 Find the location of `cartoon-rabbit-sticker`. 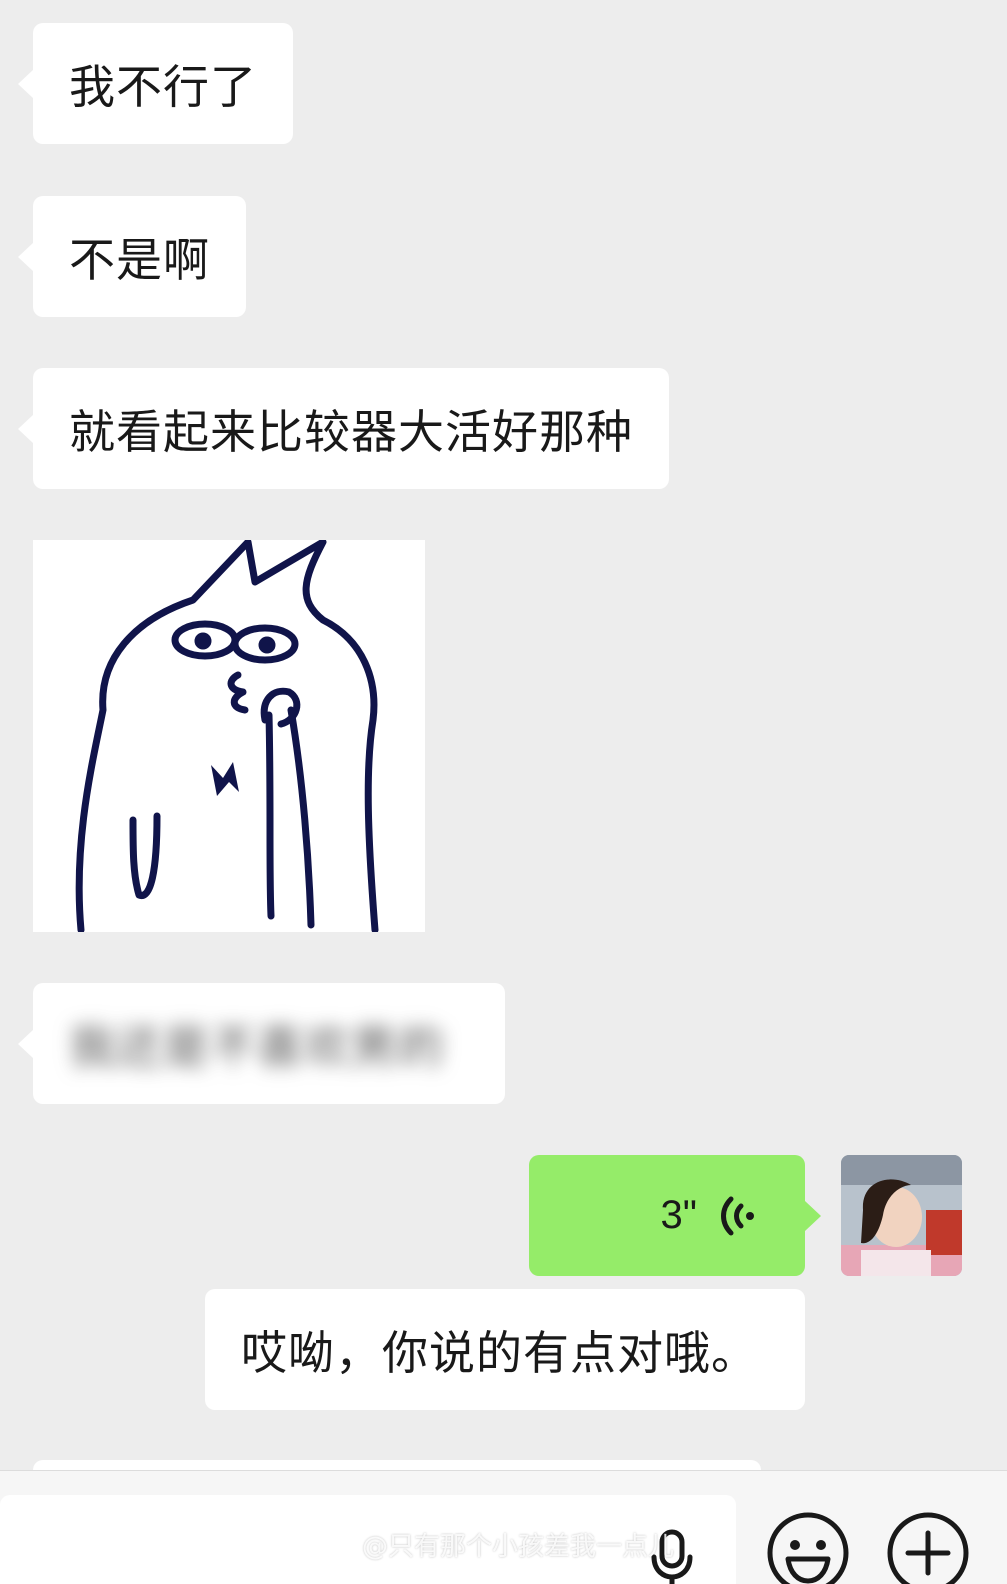

cartoon-rabbit-sticker is located at coordinates (227, 736).